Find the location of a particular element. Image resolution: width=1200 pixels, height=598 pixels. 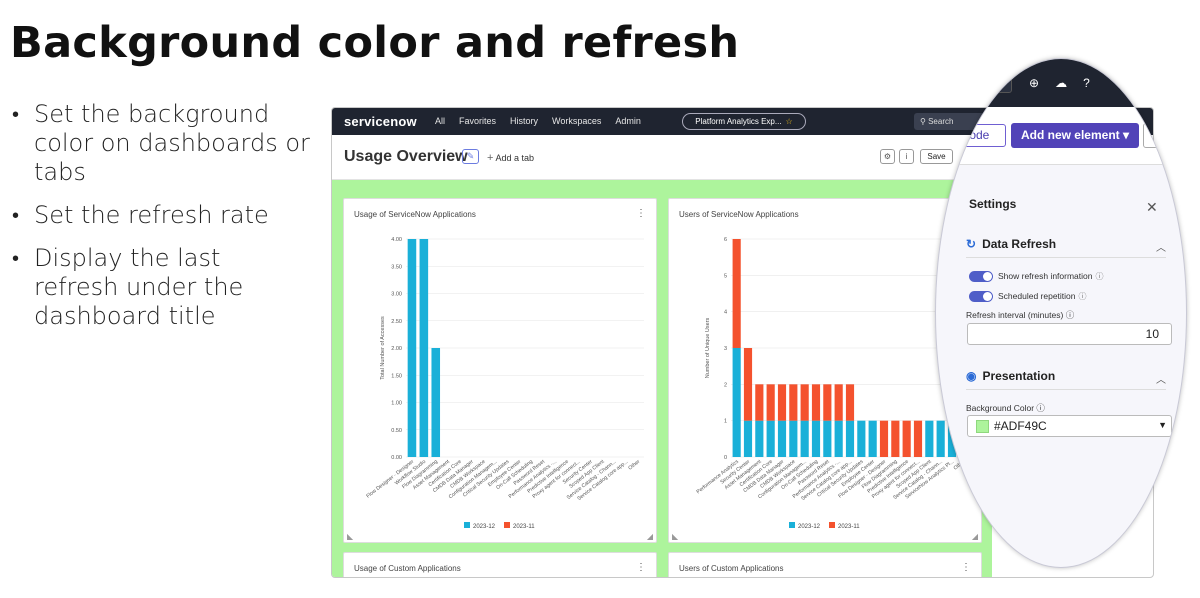

y-tick-label: 4 is located at coordinates (725, 313).